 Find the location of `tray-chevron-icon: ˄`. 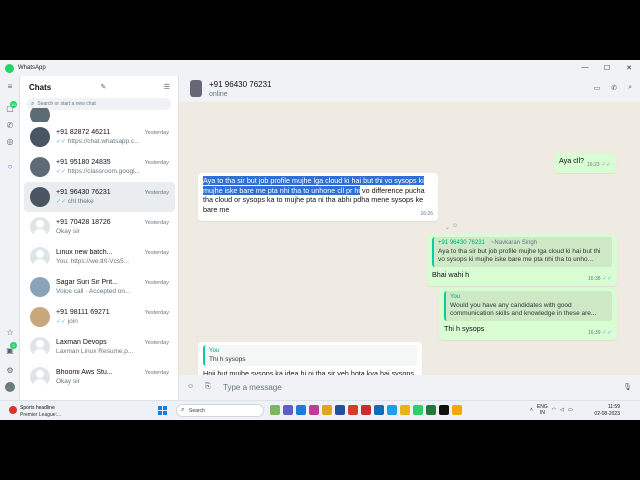

tray-chevron-icon: ˄ is located at coordinates (531, 410).